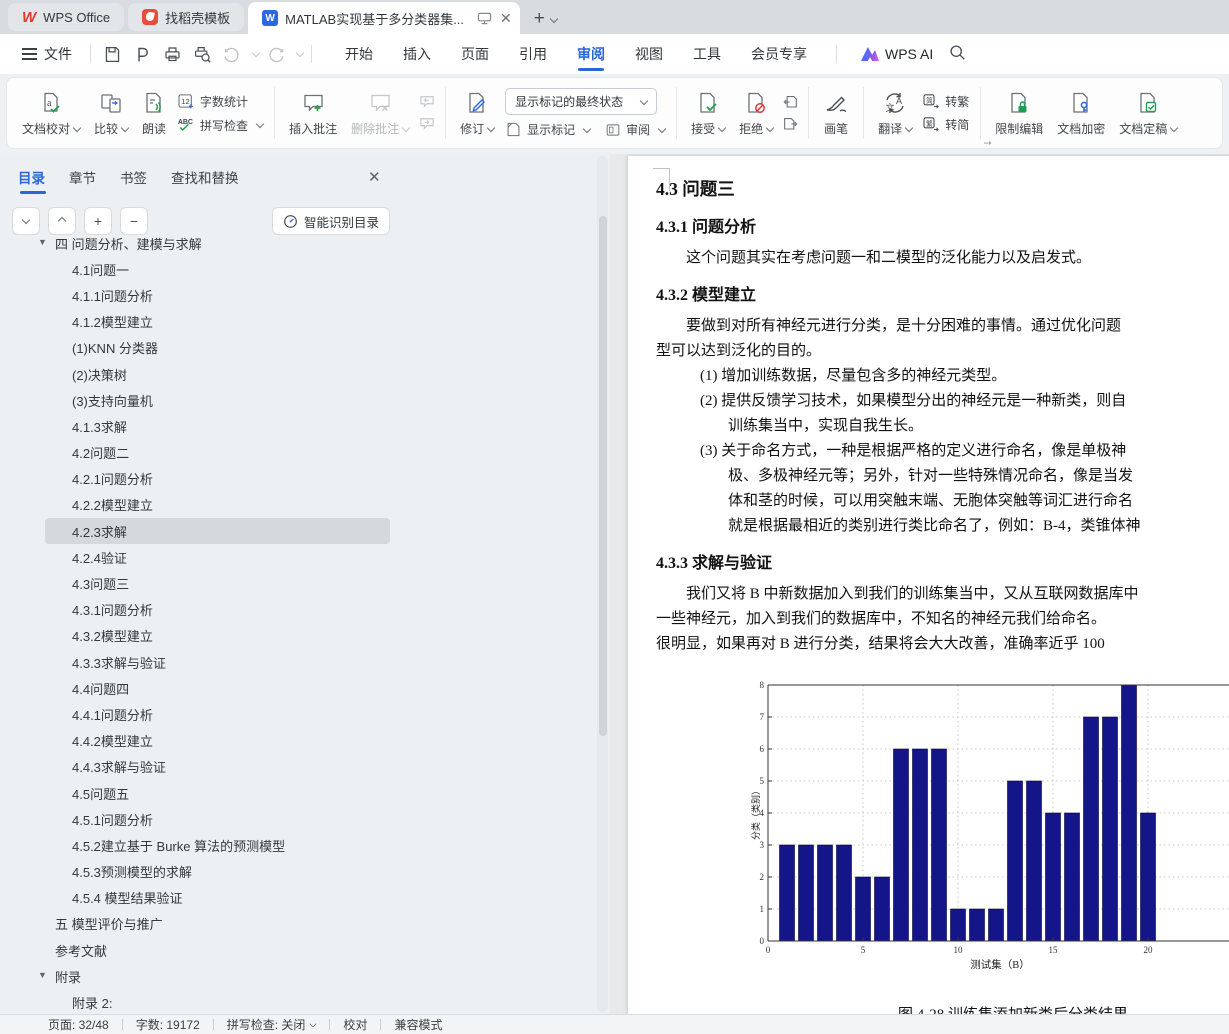  Describe the element at coordinates (217, 1001) in the screenshot. I see `toc-item: 附录 2:` at that location.